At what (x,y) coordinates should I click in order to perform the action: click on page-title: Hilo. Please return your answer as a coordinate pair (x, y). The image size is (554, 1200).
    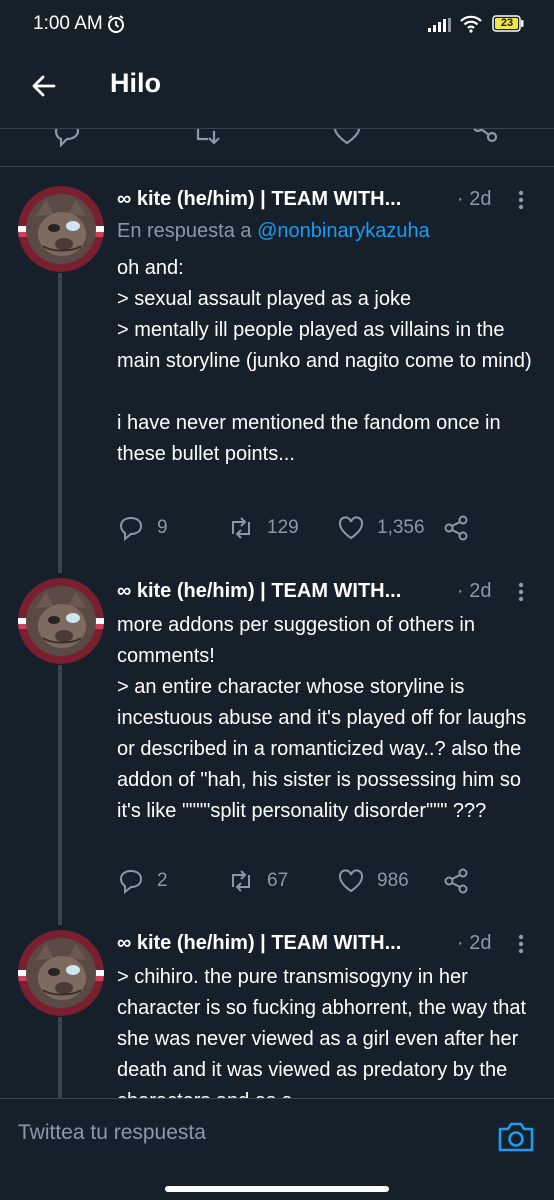
    Looking at the image, I should click on (135, 83).